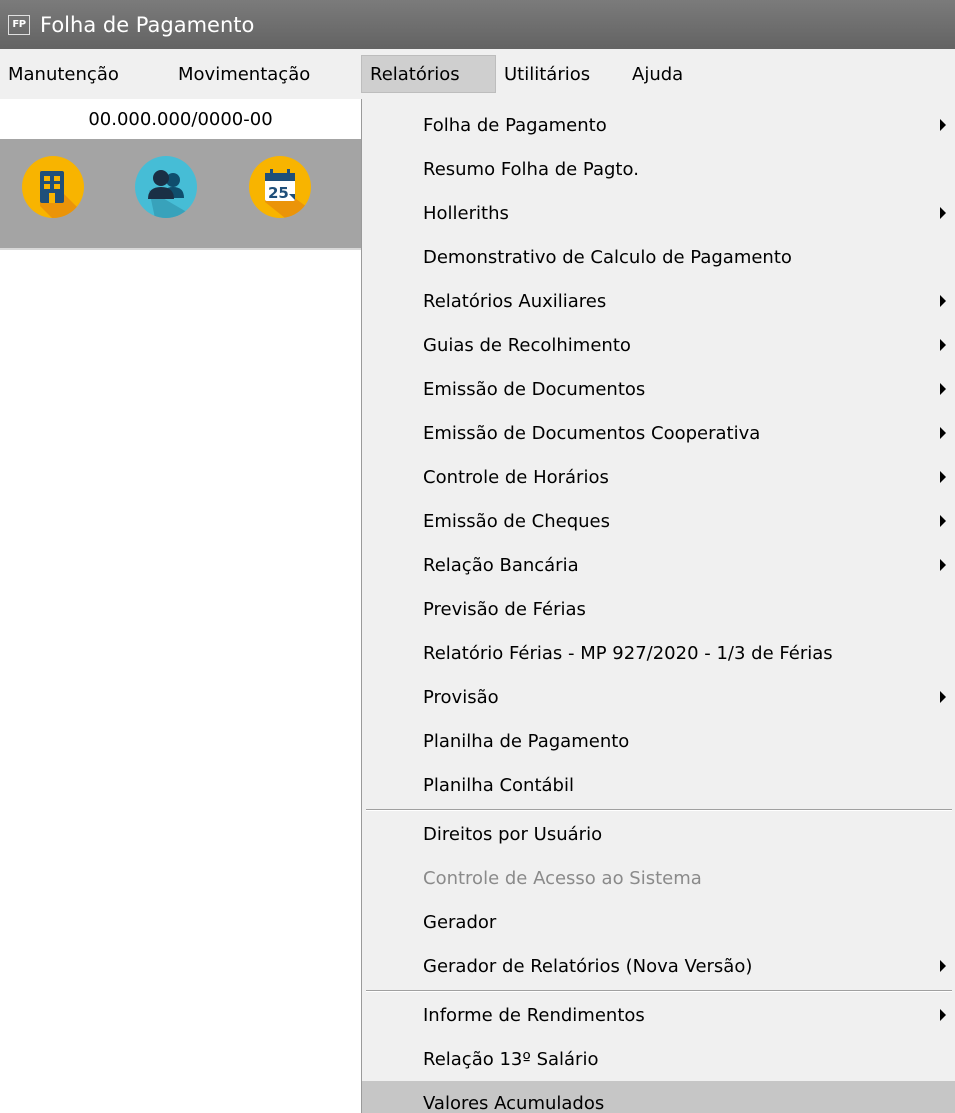  I want to click on menu-item-relacao-bancaria: Relação Bancária, so click(658, 565).